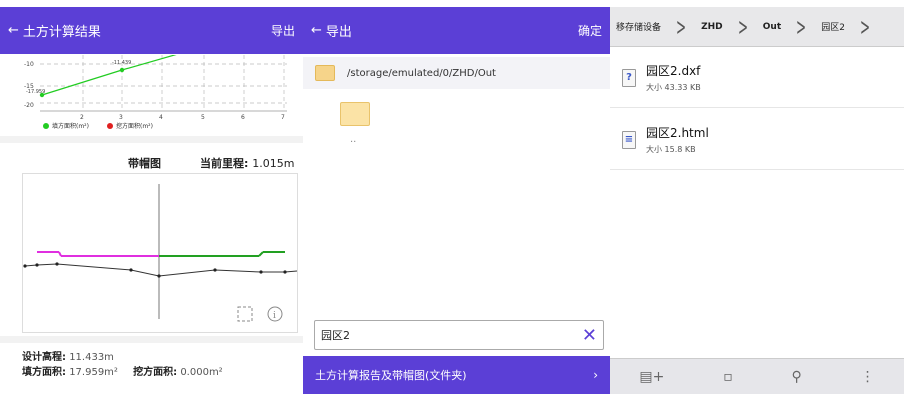 The width and height of the screenshot is (904, 394). I want to click on file-size: 大小 15.8 KB, so click(671, 149).